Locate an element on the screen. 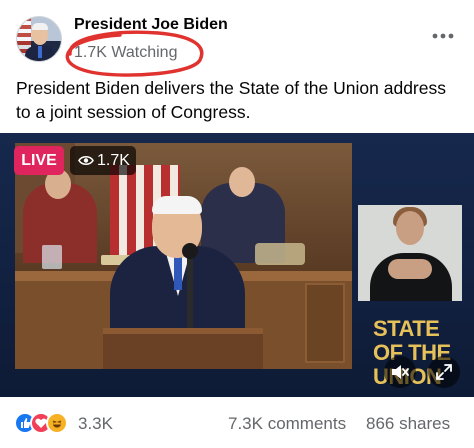  podium is located at coordinates (183, 348).